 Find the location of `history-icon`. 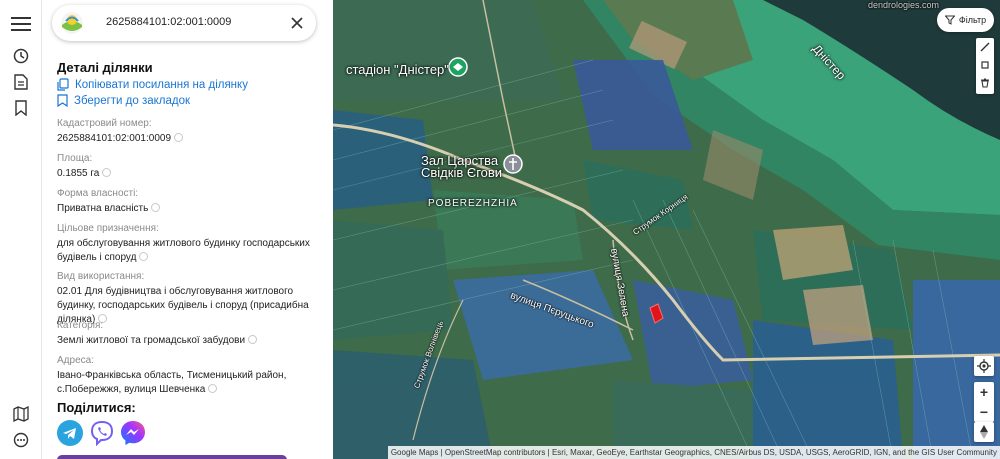

history-icon is located at coordinates (21, 56).